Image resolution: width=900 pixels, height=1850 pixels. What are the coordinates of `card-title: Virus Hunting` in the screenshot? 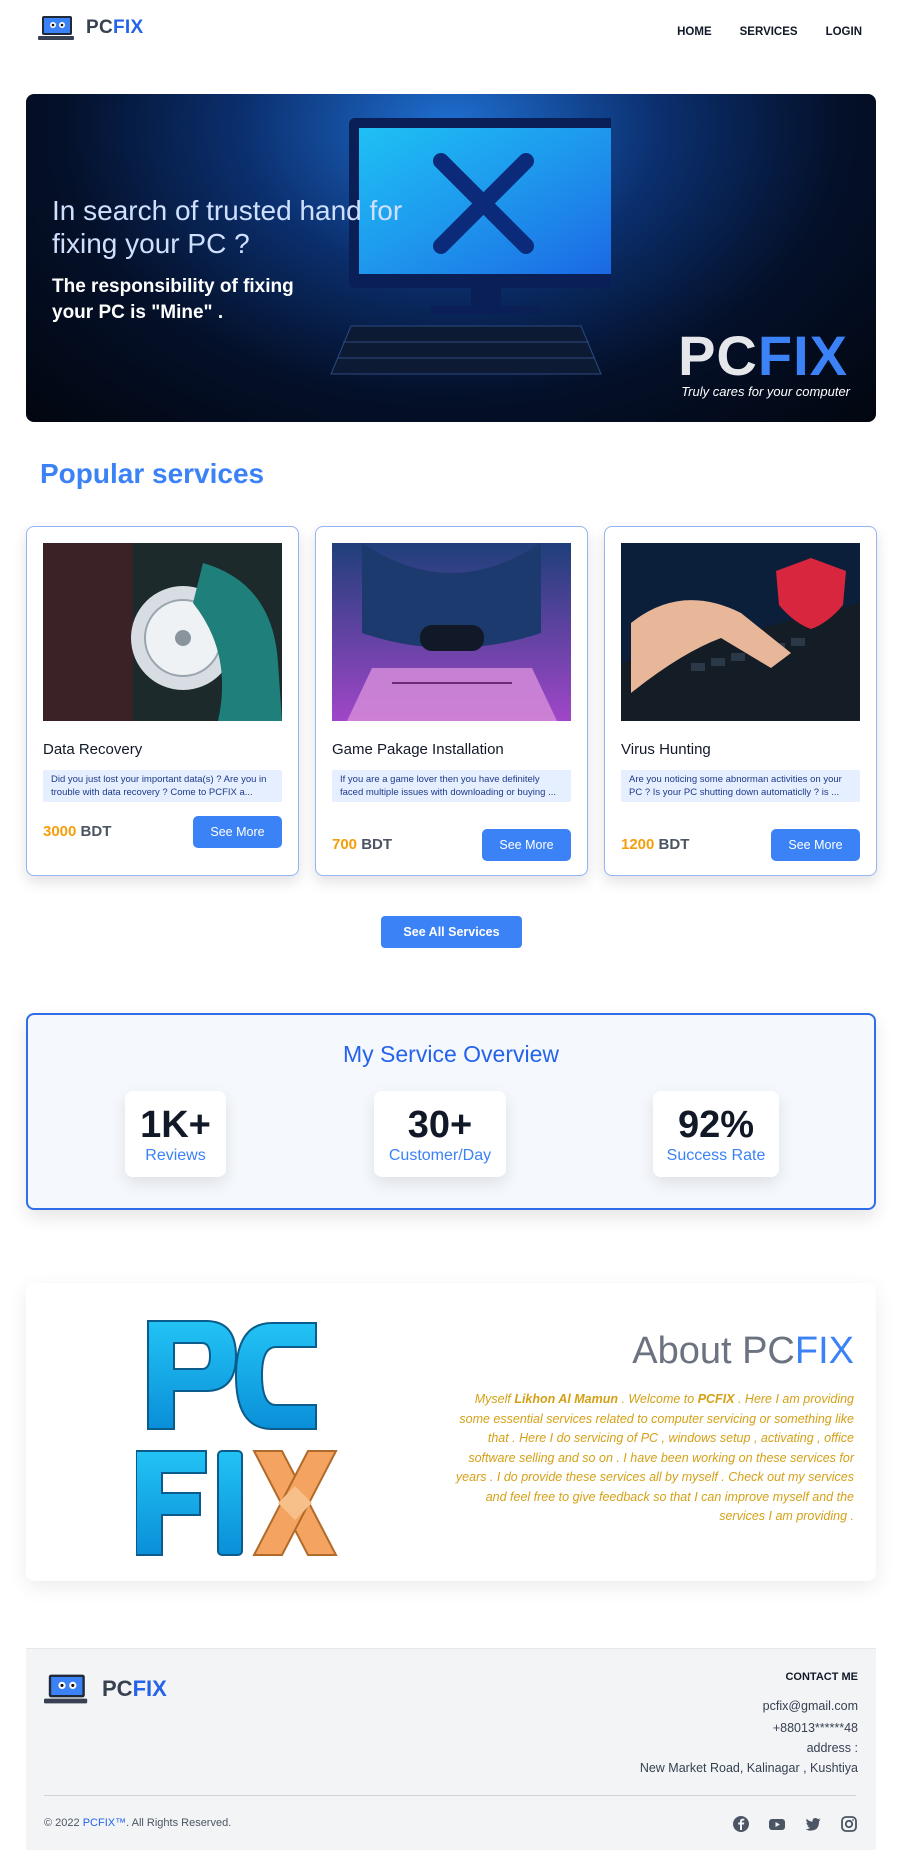 It's located at (666, 749).